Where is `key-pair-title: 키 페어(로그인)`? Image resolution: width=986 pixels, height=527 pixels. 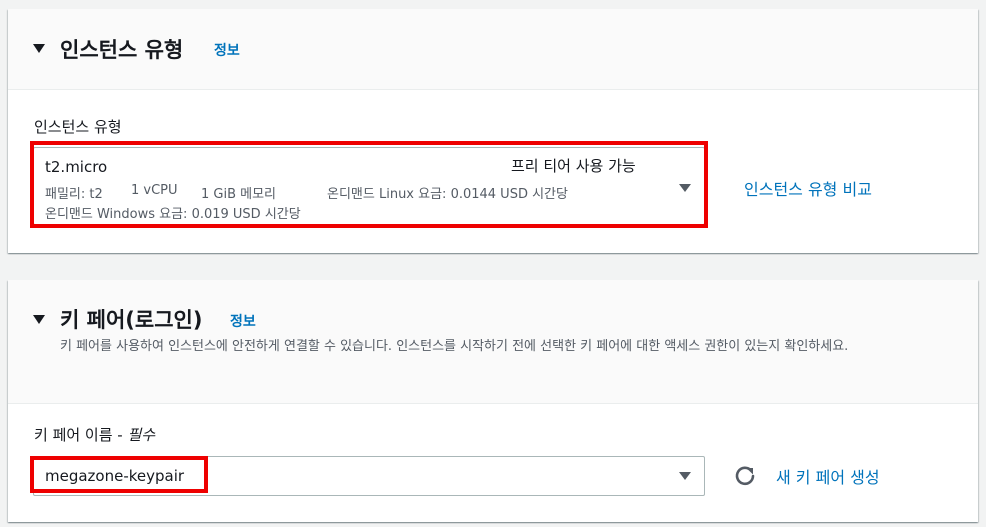
key-pair-title: 키 페어(로그인) is located at coordinates (131, 320).